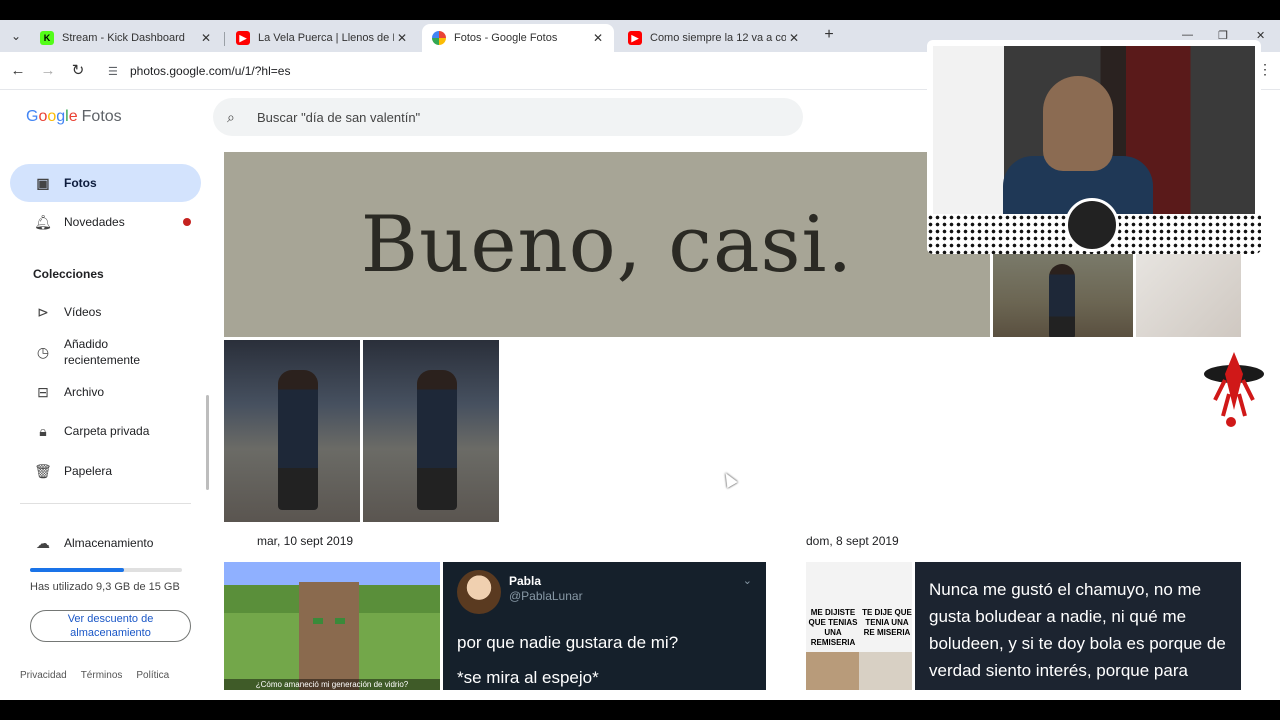 The width and height of the screenshot is (1280, 720). Describe the element at coordinates (77, 570) in the screenshot. I see `storage-progress-fill` at that location.